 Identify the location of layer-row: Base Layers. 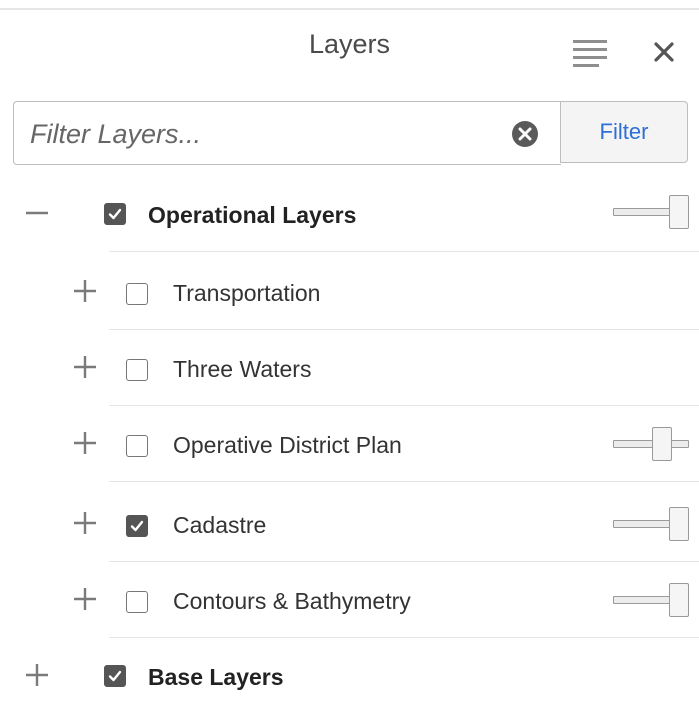
(349, 676).